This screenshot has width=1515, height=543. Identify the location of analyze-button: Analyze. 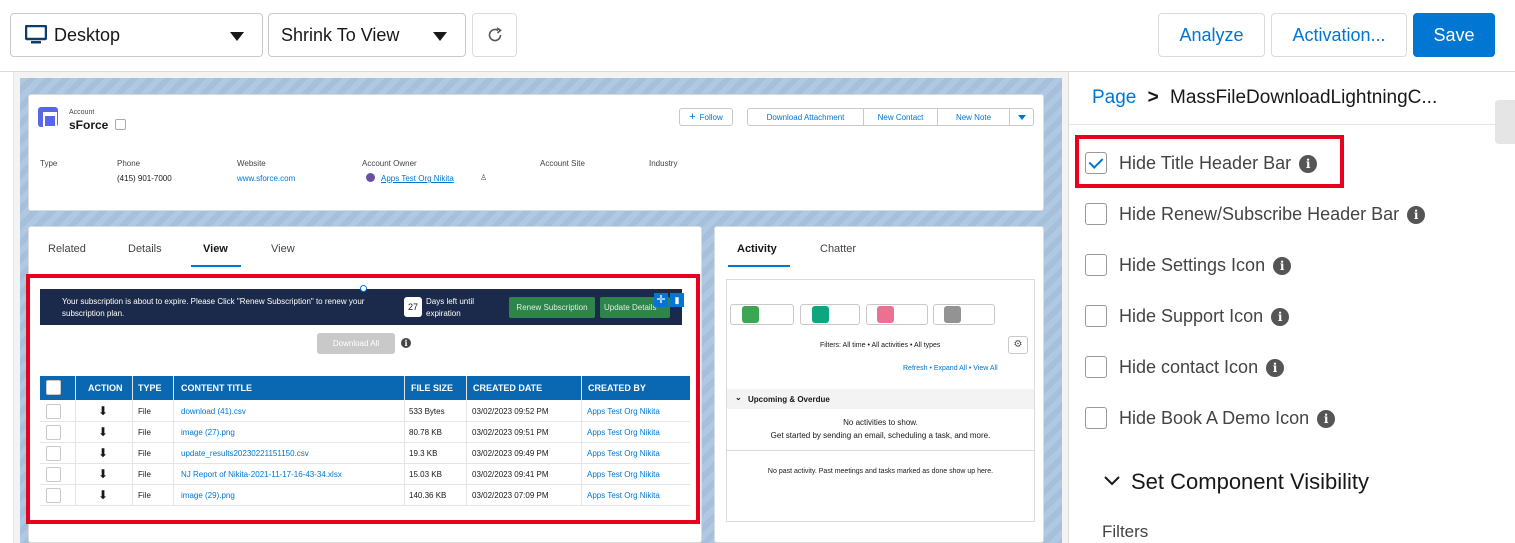
(1211, 35).